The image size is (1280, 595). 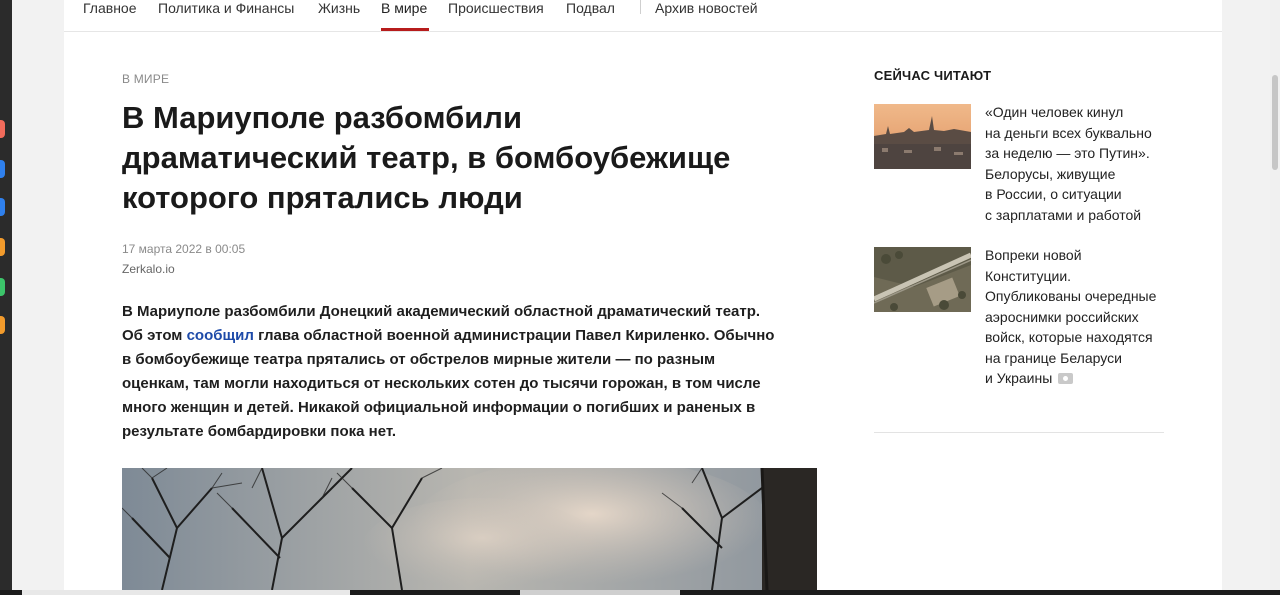 What do you see at coordinates (6, 297) in the screenshot?
I see `os-dock` at bounding box center [6, 297].